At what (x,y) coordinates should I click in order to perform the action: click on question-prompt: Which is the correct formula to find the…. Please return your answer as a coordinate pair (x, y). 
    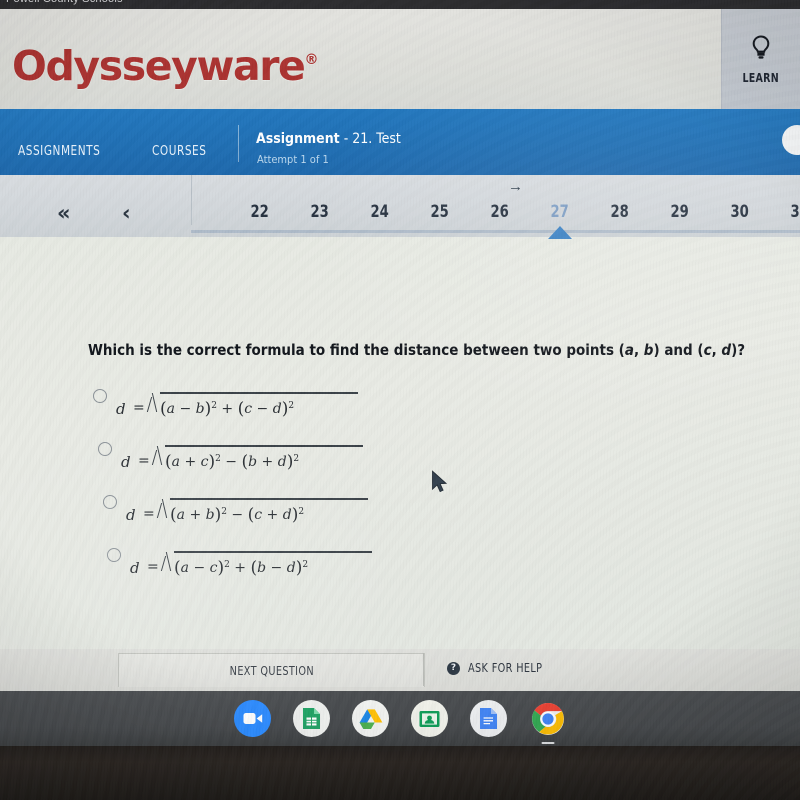
    Looking at the image, I should click on (433, 351).